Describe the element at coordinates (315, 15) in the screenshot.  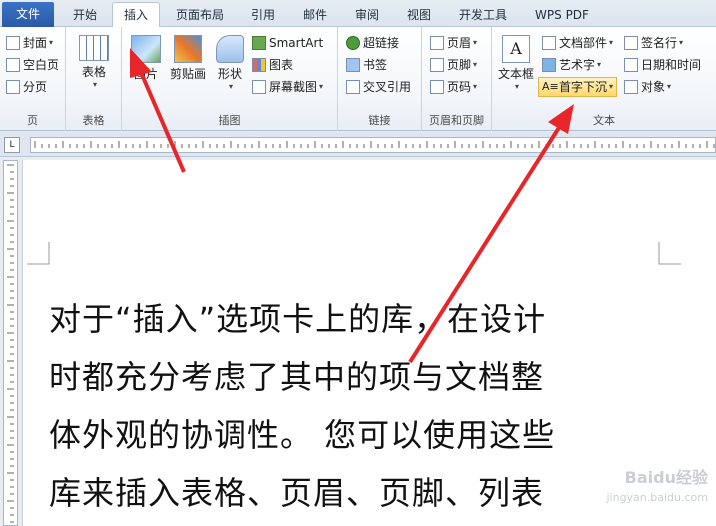
I see `tab-mailings: 邮件` at that location.